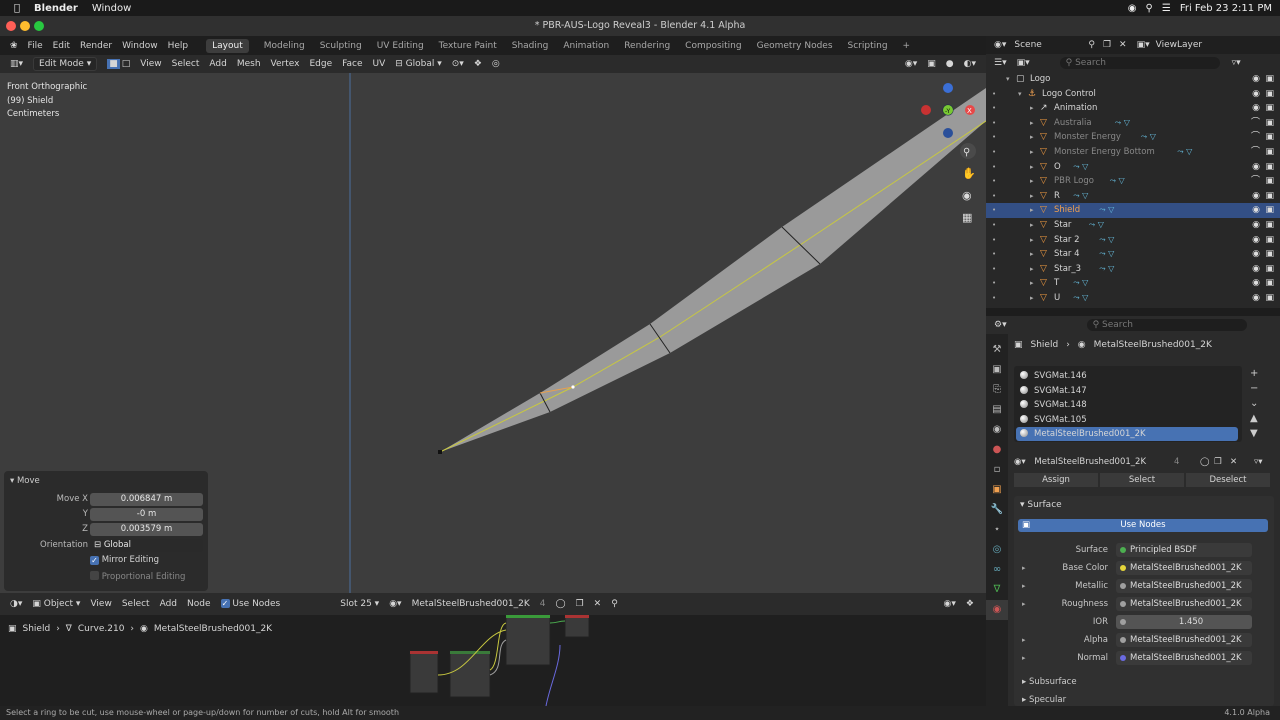 The height and width of the screenshot is (720, 1280). Describe the element at coordinates (1226, 8) in the screenshot. I see `clock: Fri Feb 23 2:11 PM` at that location.